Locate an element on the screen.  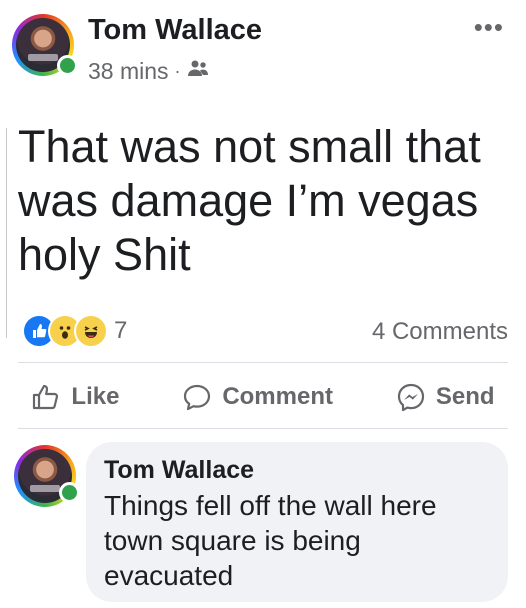
send-label: Send is located at coordinates (465, 396).